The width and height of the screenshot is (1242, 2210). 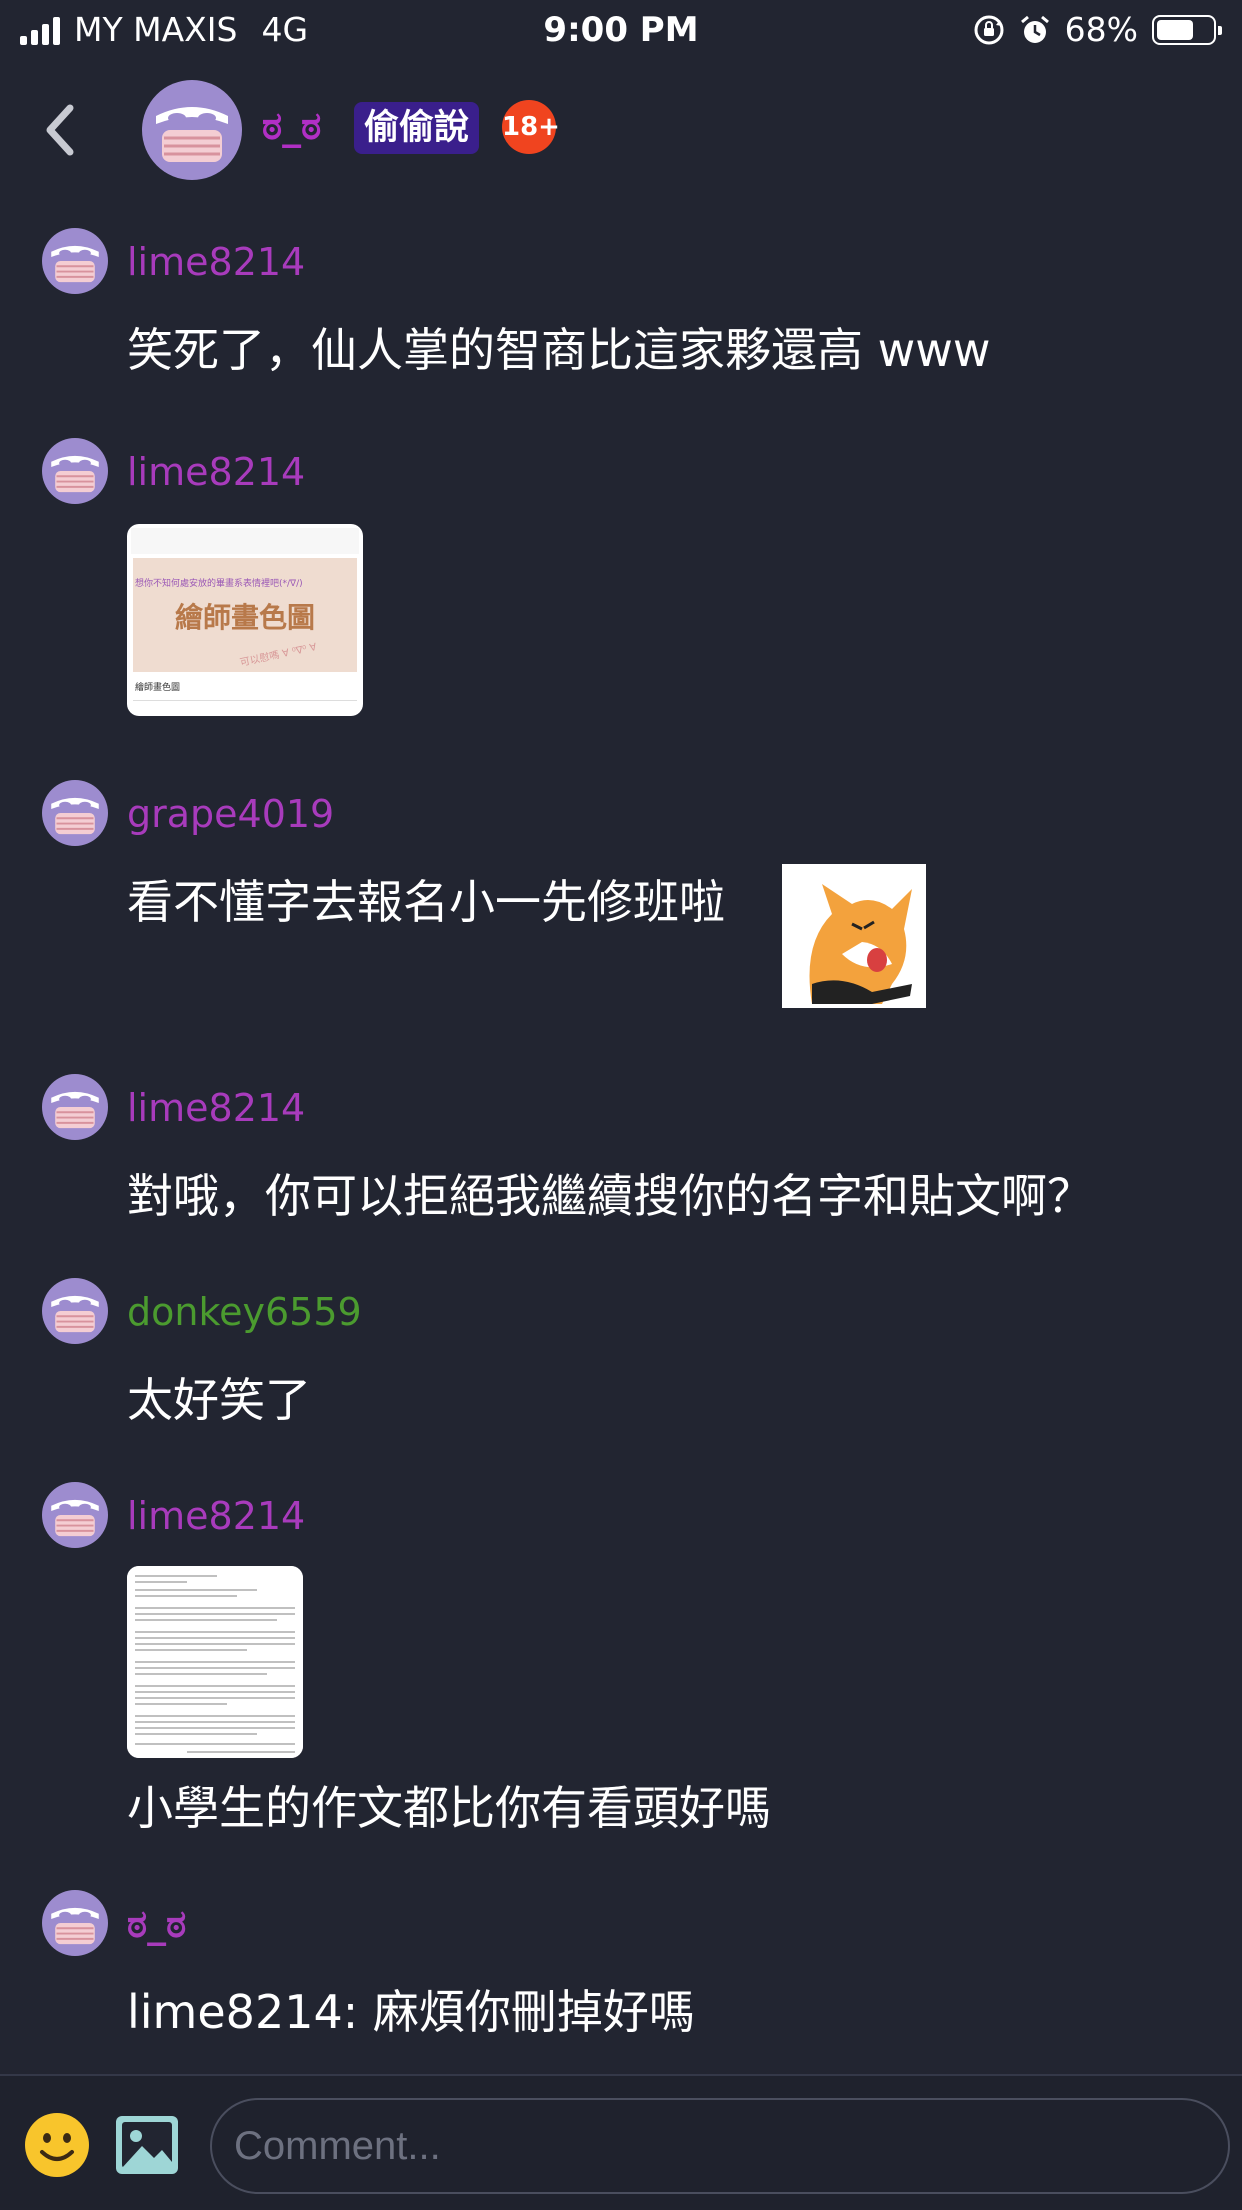 What do you see at coordinates (156, 1924) in the screenshot?
I see `message-username: ಠ_ಠ` at bounding box center [156, 1924].